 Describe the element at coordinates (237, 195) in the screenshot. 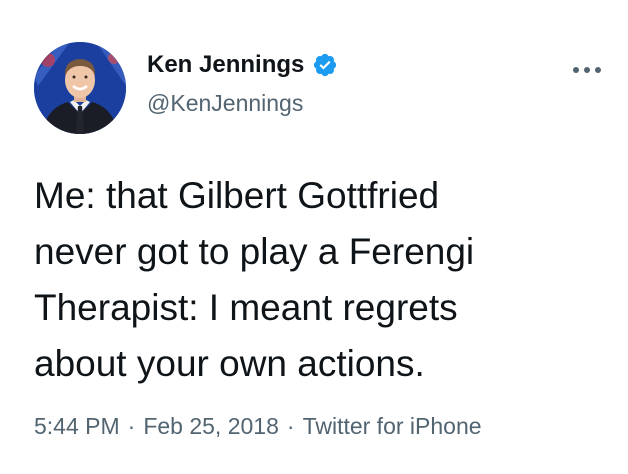

I see `tweet-text-line: Me: that Gilbert Gottfried` at that location.